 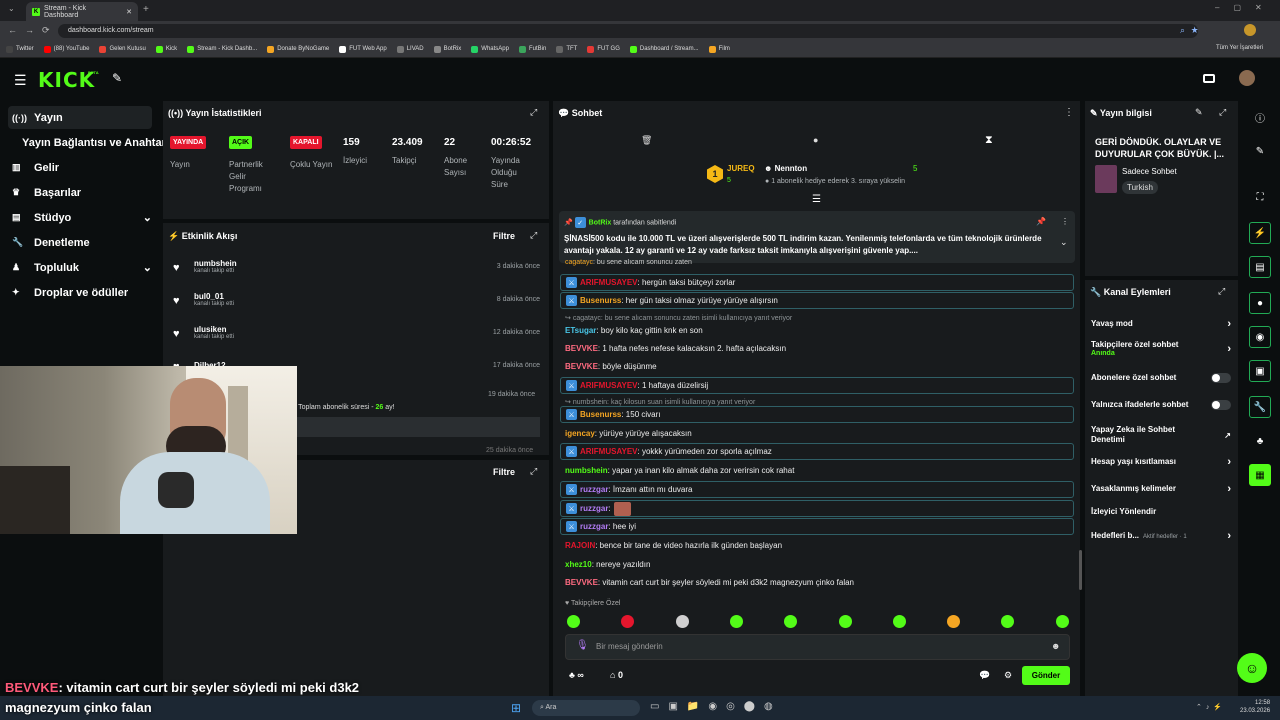 I want to click on broadcast-icon: ◉, so click(x=1260, y=337).